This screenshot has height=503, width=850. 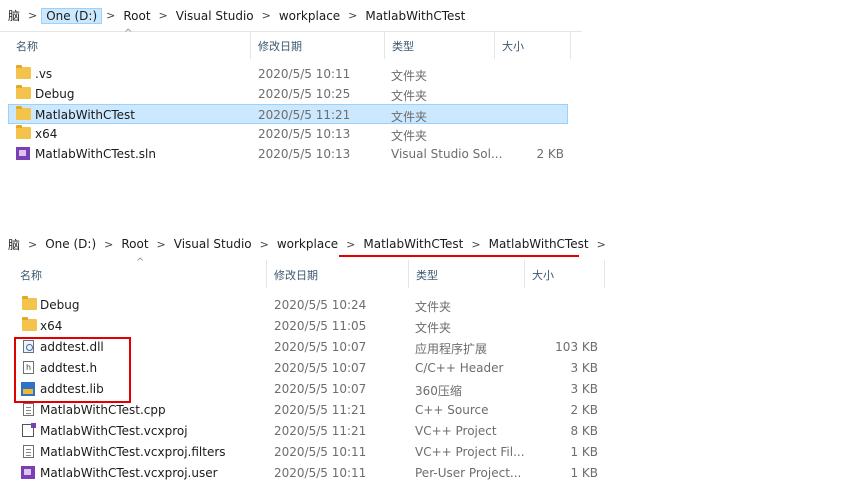 What do you see at coordinates (576, 347) in the screenshot?
I see `file-size: 103 KB` at bounding box center [576, 347].